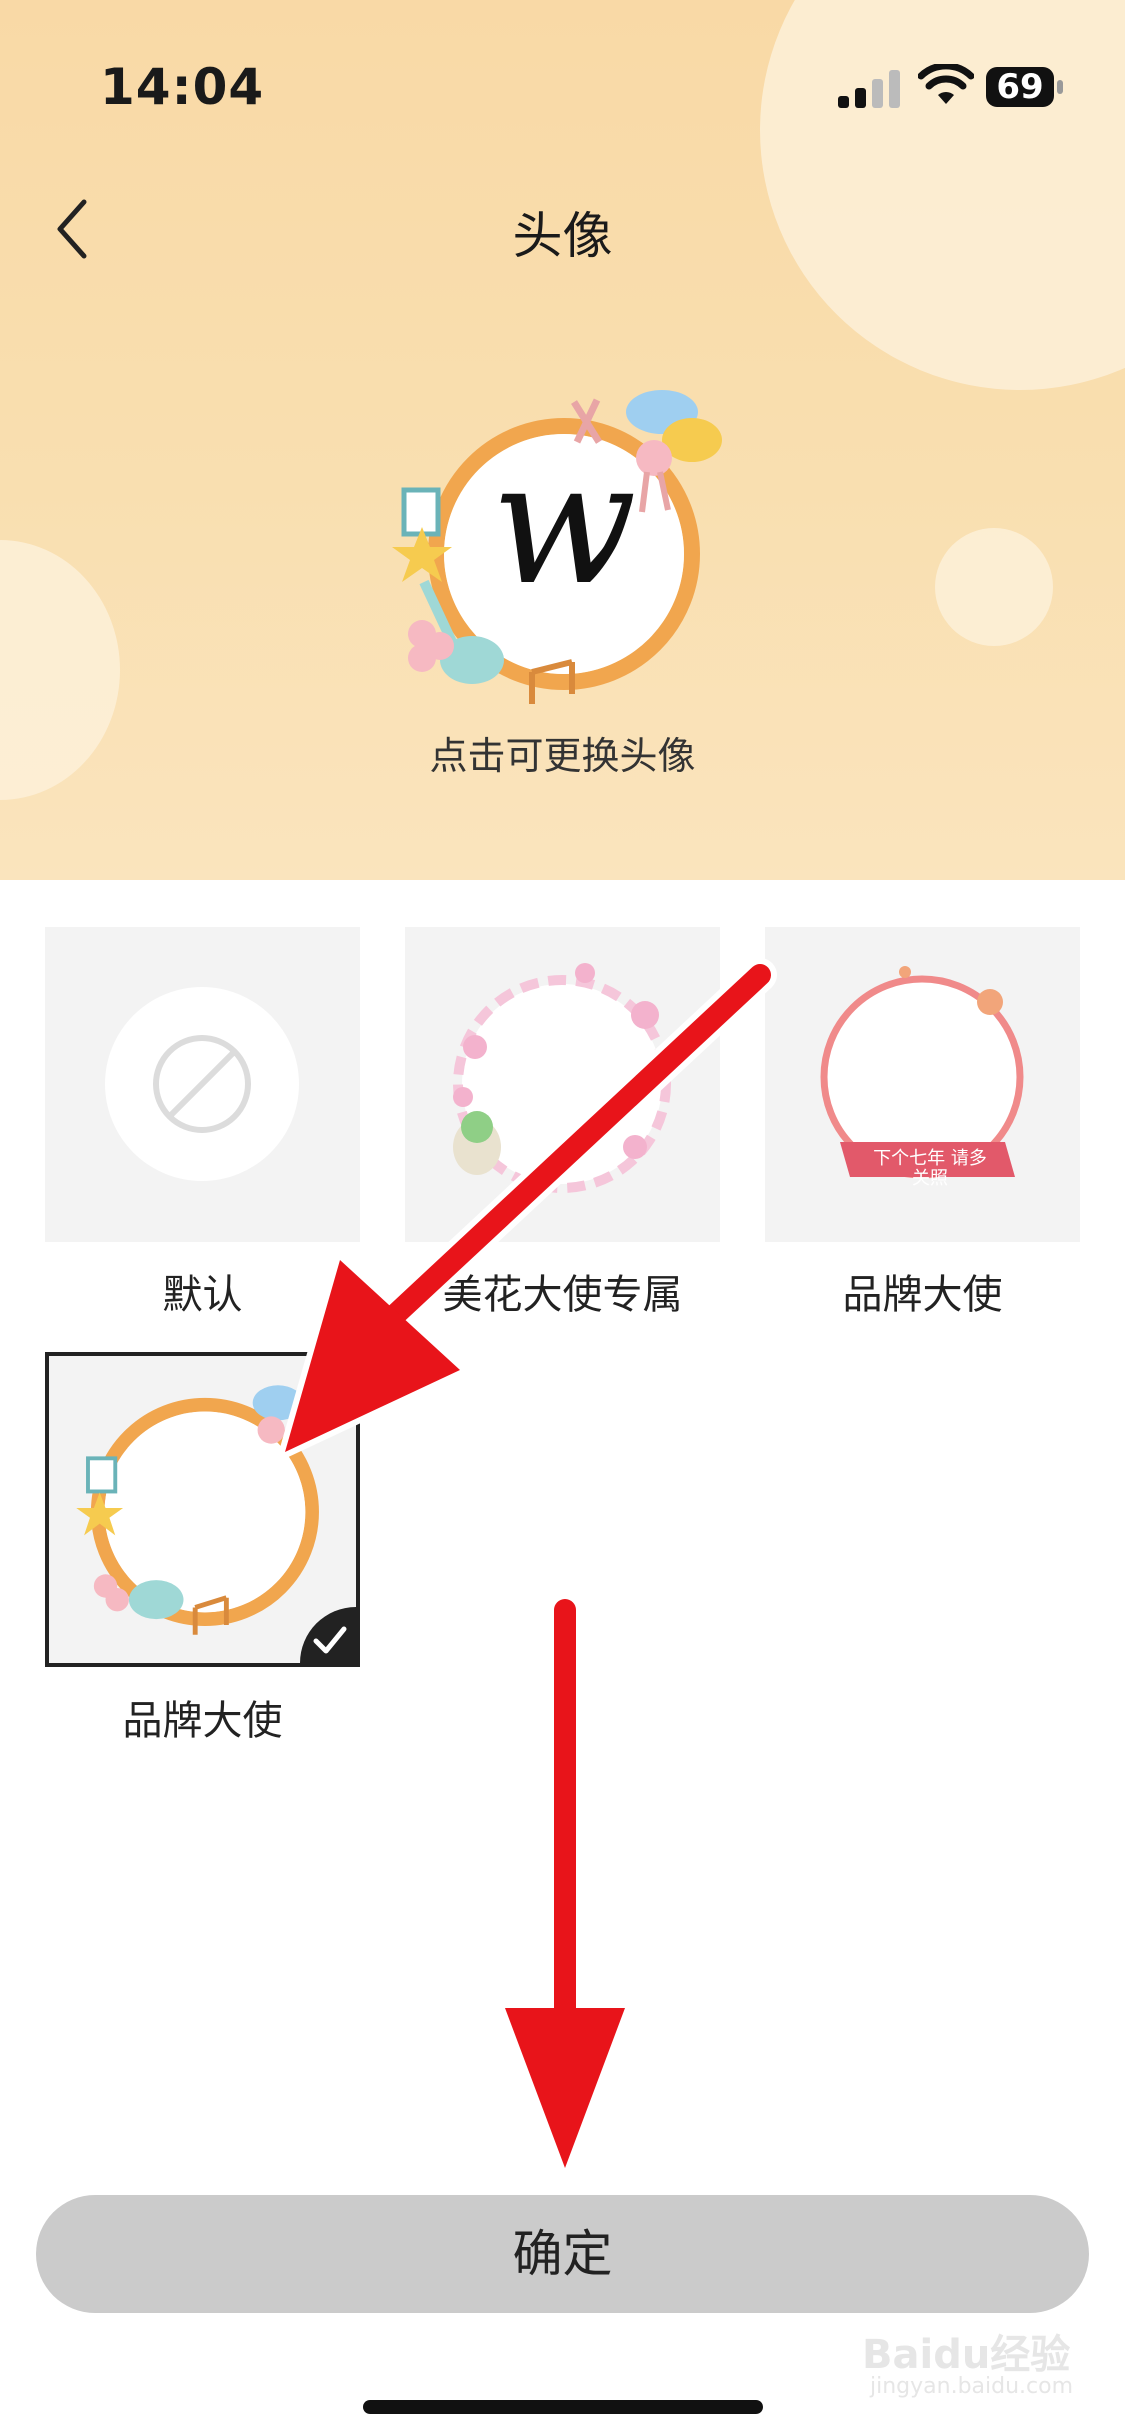 The height and width of the screenshot is (2436, 1125). What do you see at coordinates (942, 195) in the screenshot?
I see `decor-bubble-large` at bounding box center [942, 195].